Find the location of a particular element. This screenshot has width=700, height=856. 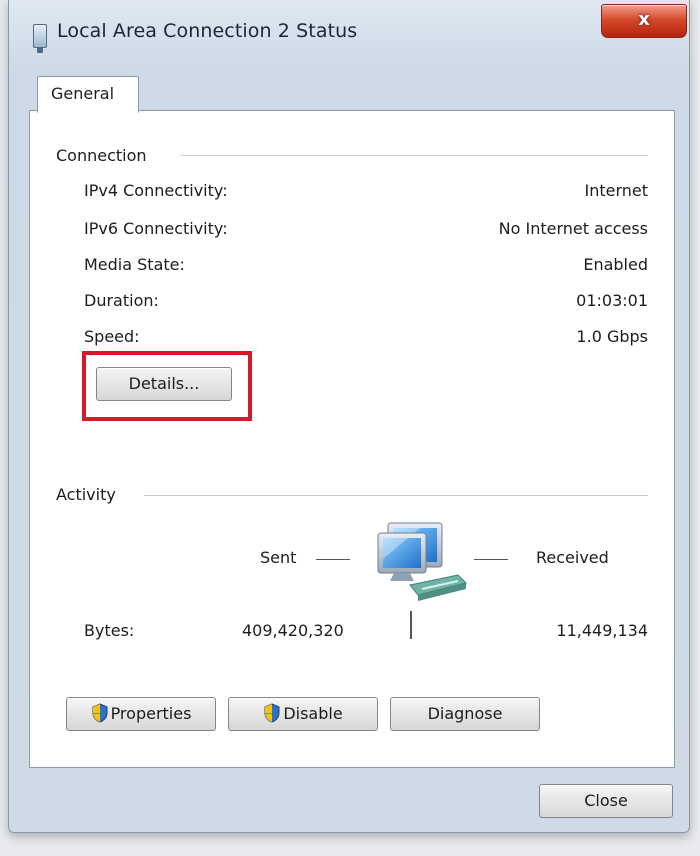

bytes-divider is located at coordinates (411, 625).